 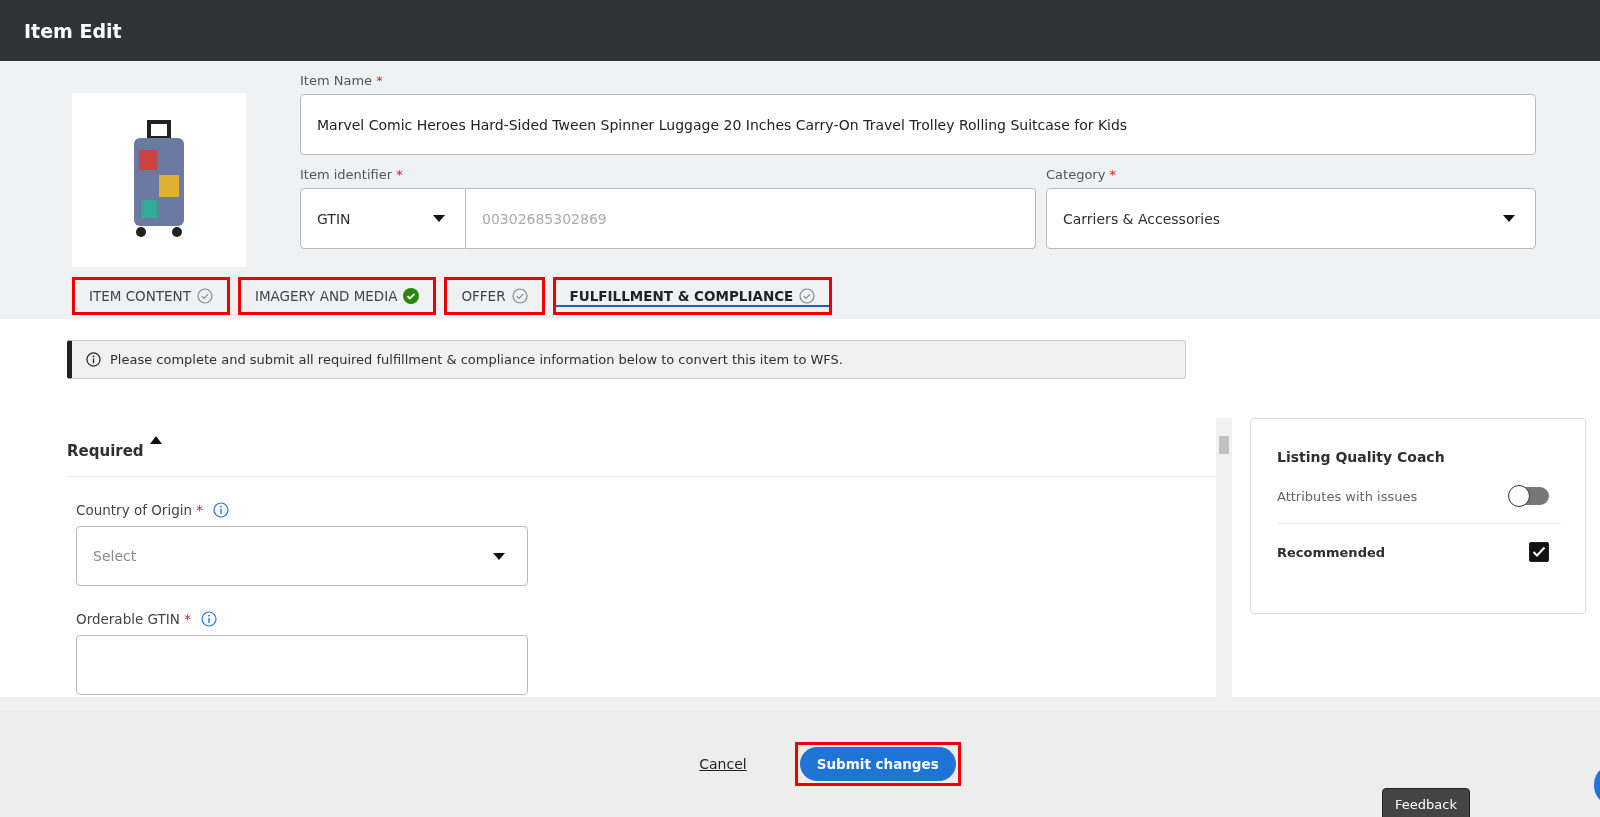 What do you see at coordinates (1539, 552) in the screenshot?
I see `checkbox` at bounding box center [1539, 552].